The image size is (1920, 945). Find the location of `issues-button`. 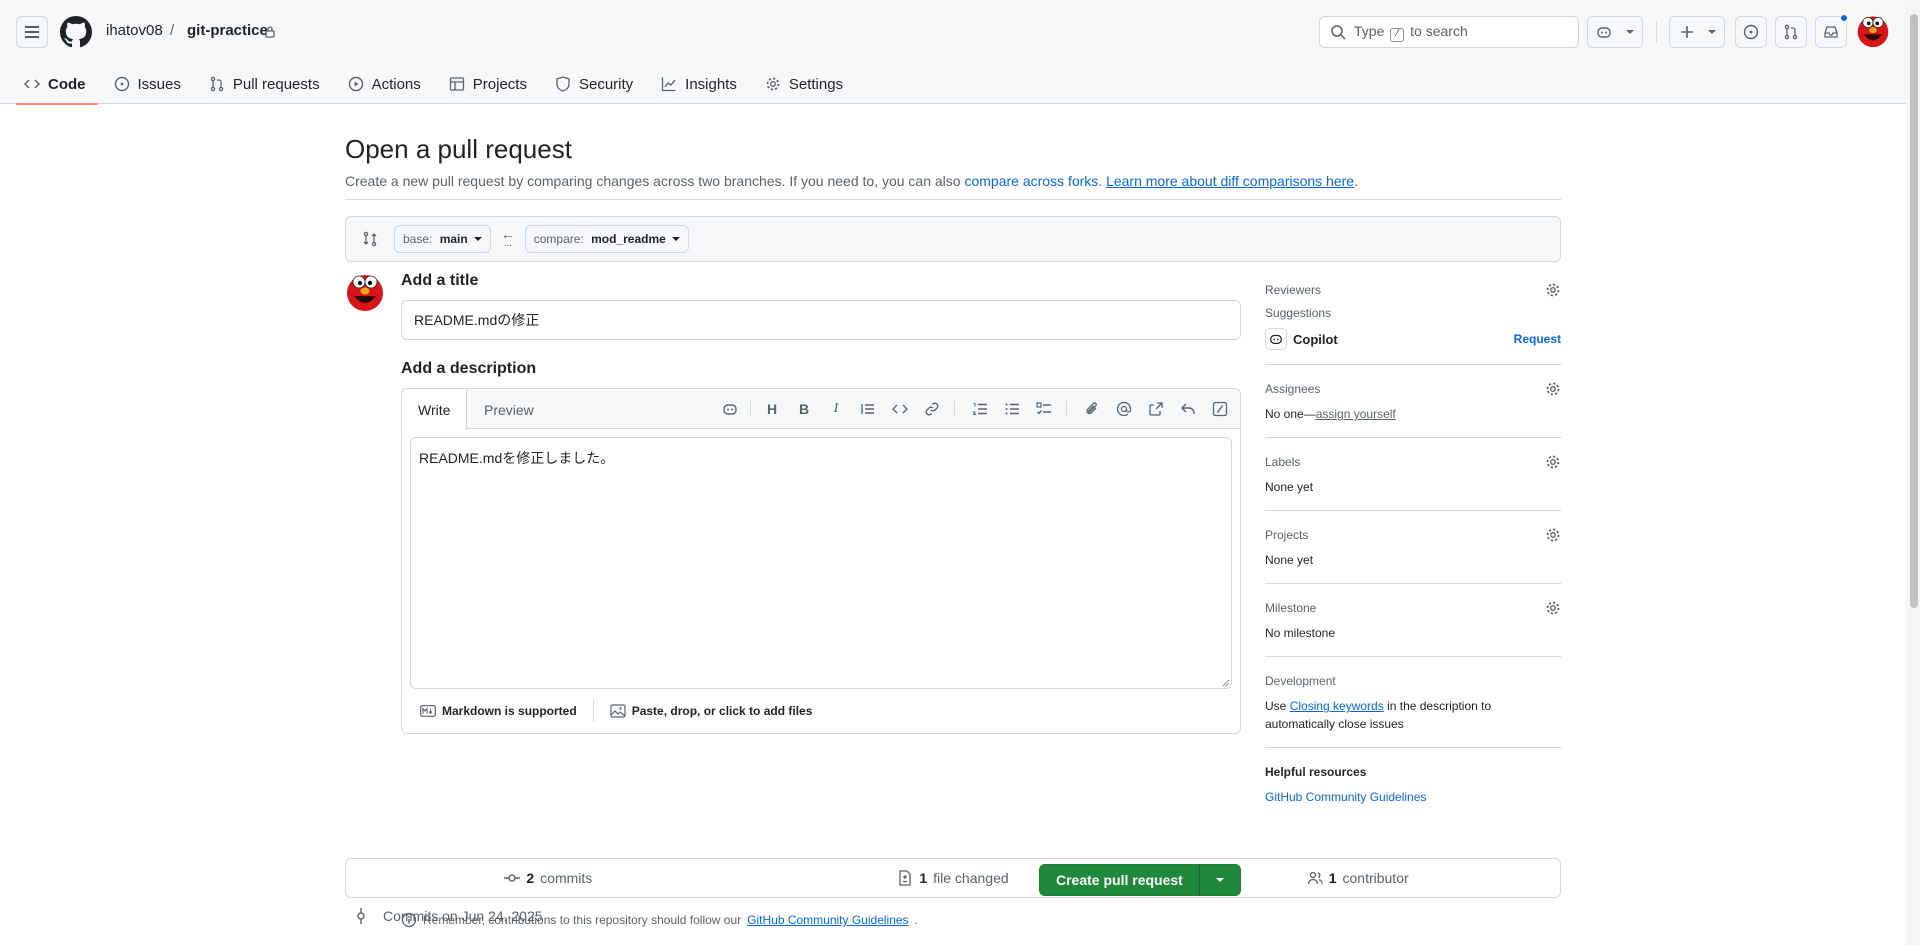

issues-button is located at coordinates (1751, 32).